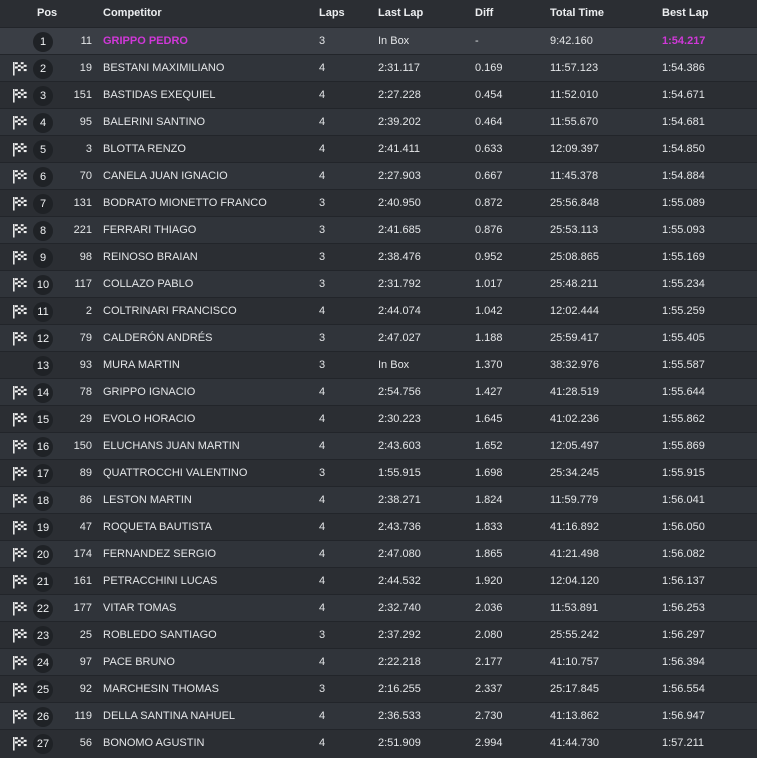  I want to click on kart-number: 151, so click(82, 95).